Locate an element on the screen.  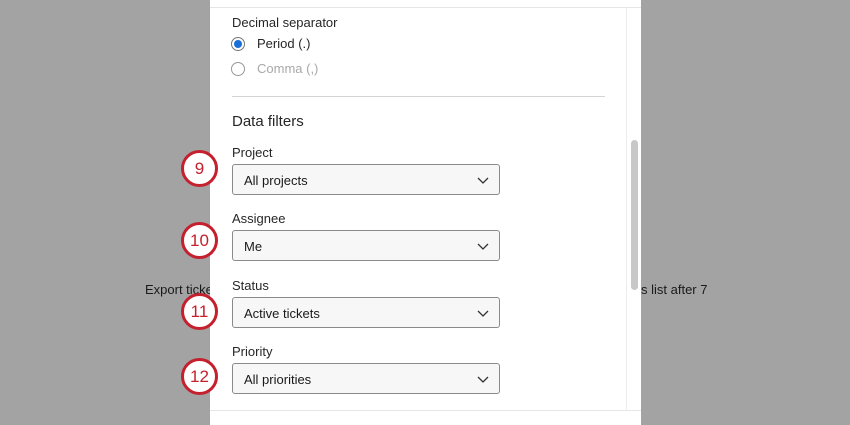
status-select: Active tickets is located at coordinates (366, 312).